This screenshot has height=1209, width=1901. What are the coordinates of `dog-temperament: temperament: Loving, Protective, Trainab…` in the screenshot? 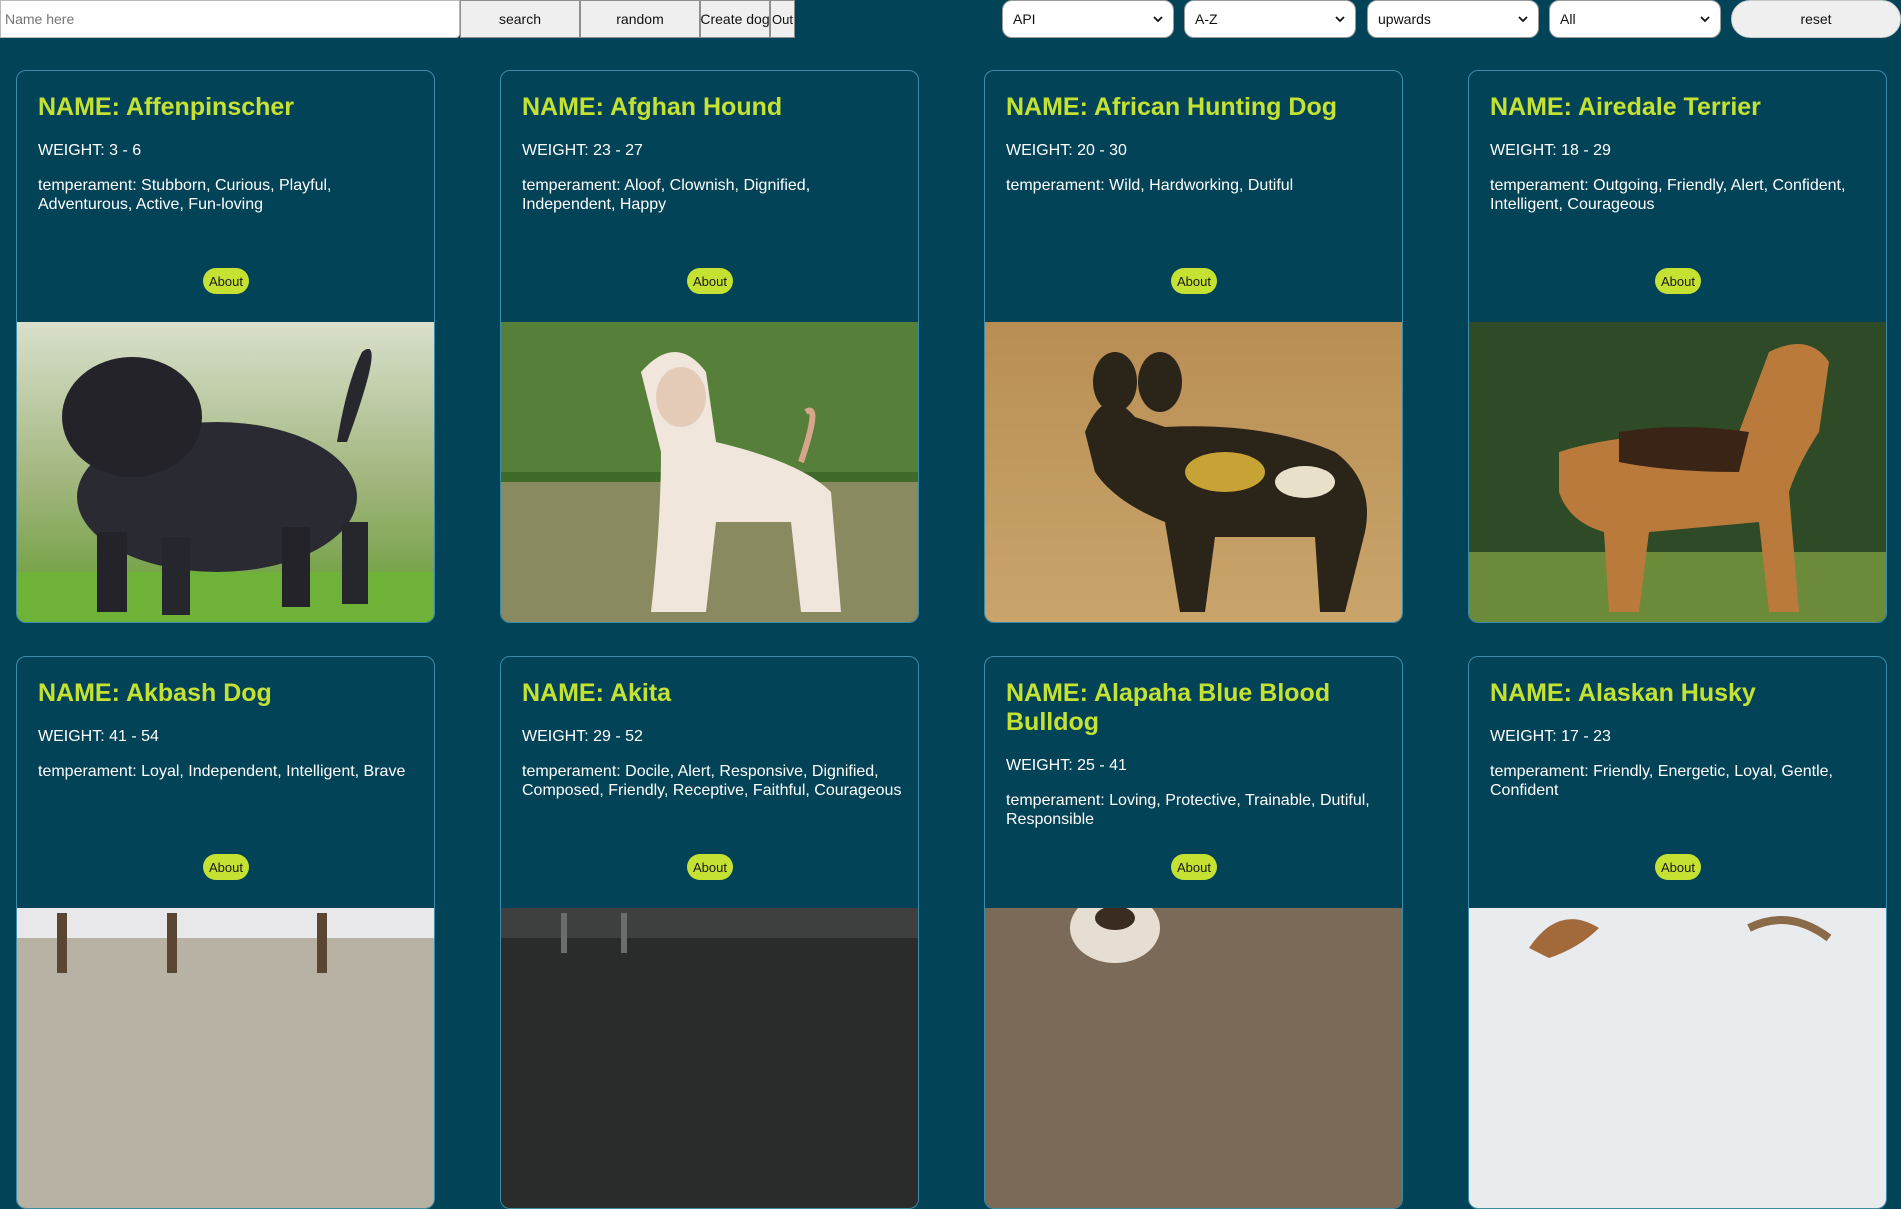 It's located at (1188, 810).